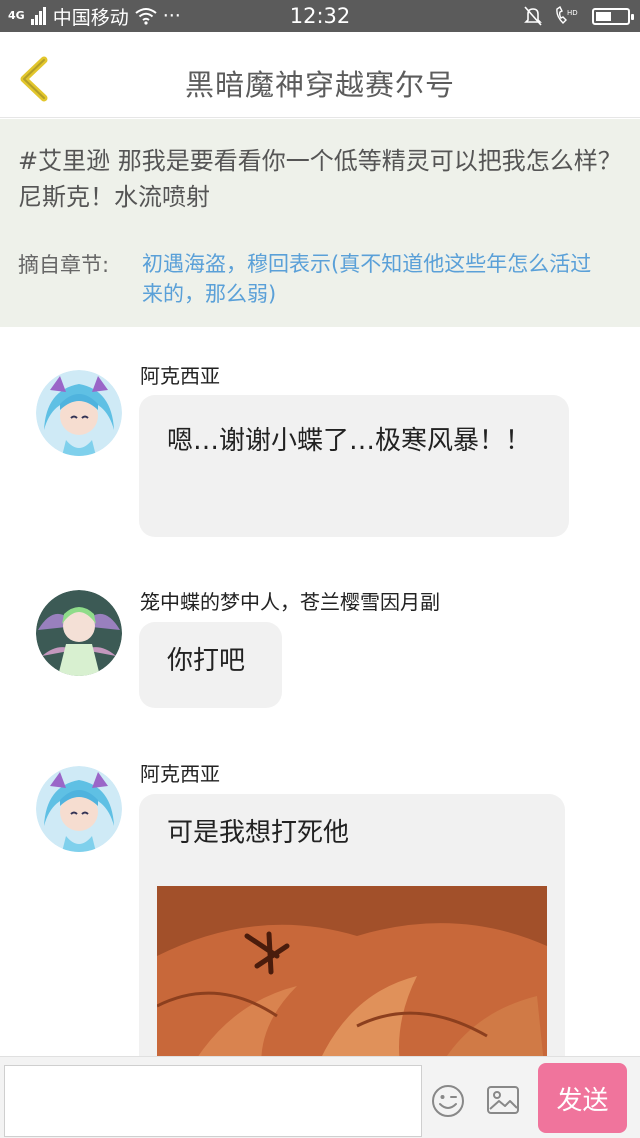  What do you see at coordinates (613, 16) in the screenshot?
I see `battery-icon` at bounding box center [613, 16].